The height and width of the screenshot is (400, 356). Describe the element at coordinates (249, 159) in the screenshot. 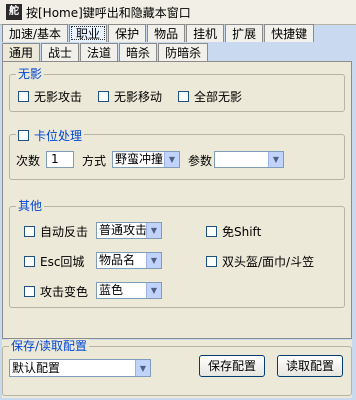

I see `stuck-param-select: ▼` at that location.